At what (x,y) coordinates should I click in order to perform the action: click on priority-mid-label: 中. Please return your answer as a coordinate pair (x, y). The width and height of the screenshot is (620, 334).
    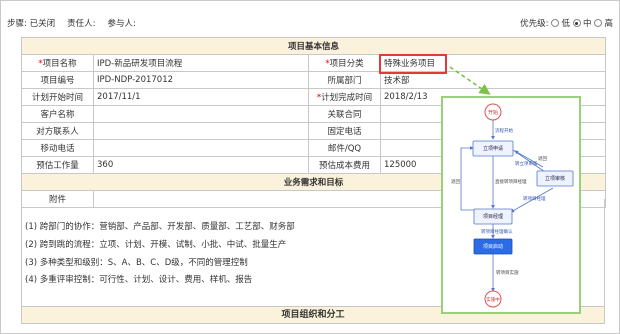
    Looking at the image, I should click on (587, 24).